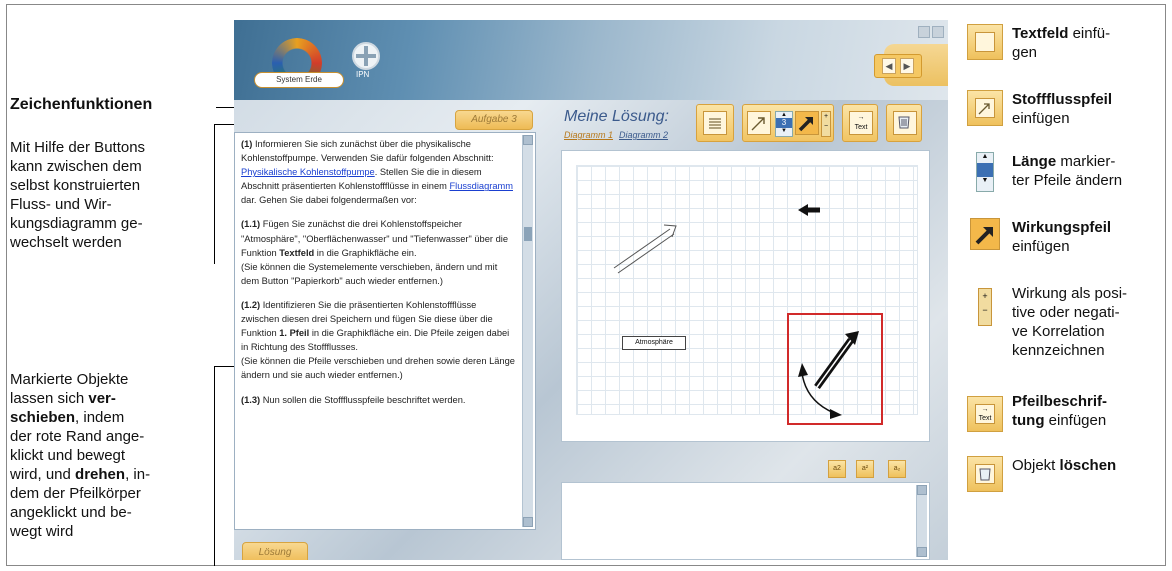 This screenshot has width=1172, height=571. What do you see at coordinates (100, 417) in the screenshot?
I see `annotation-text: , indem` at bounding box center [100, 417].